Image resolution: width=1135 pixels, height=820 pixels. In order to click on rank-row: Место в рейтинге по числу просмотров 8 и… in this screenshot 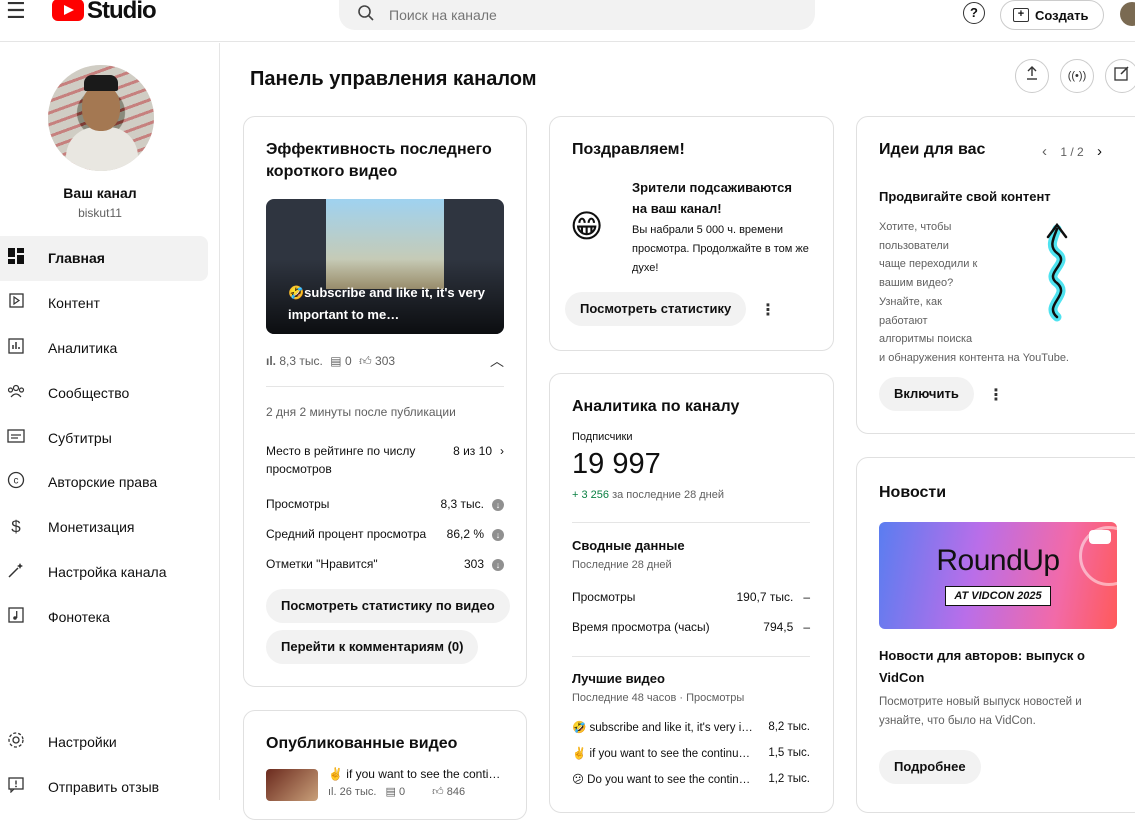, I will do `click(385, 460)`.